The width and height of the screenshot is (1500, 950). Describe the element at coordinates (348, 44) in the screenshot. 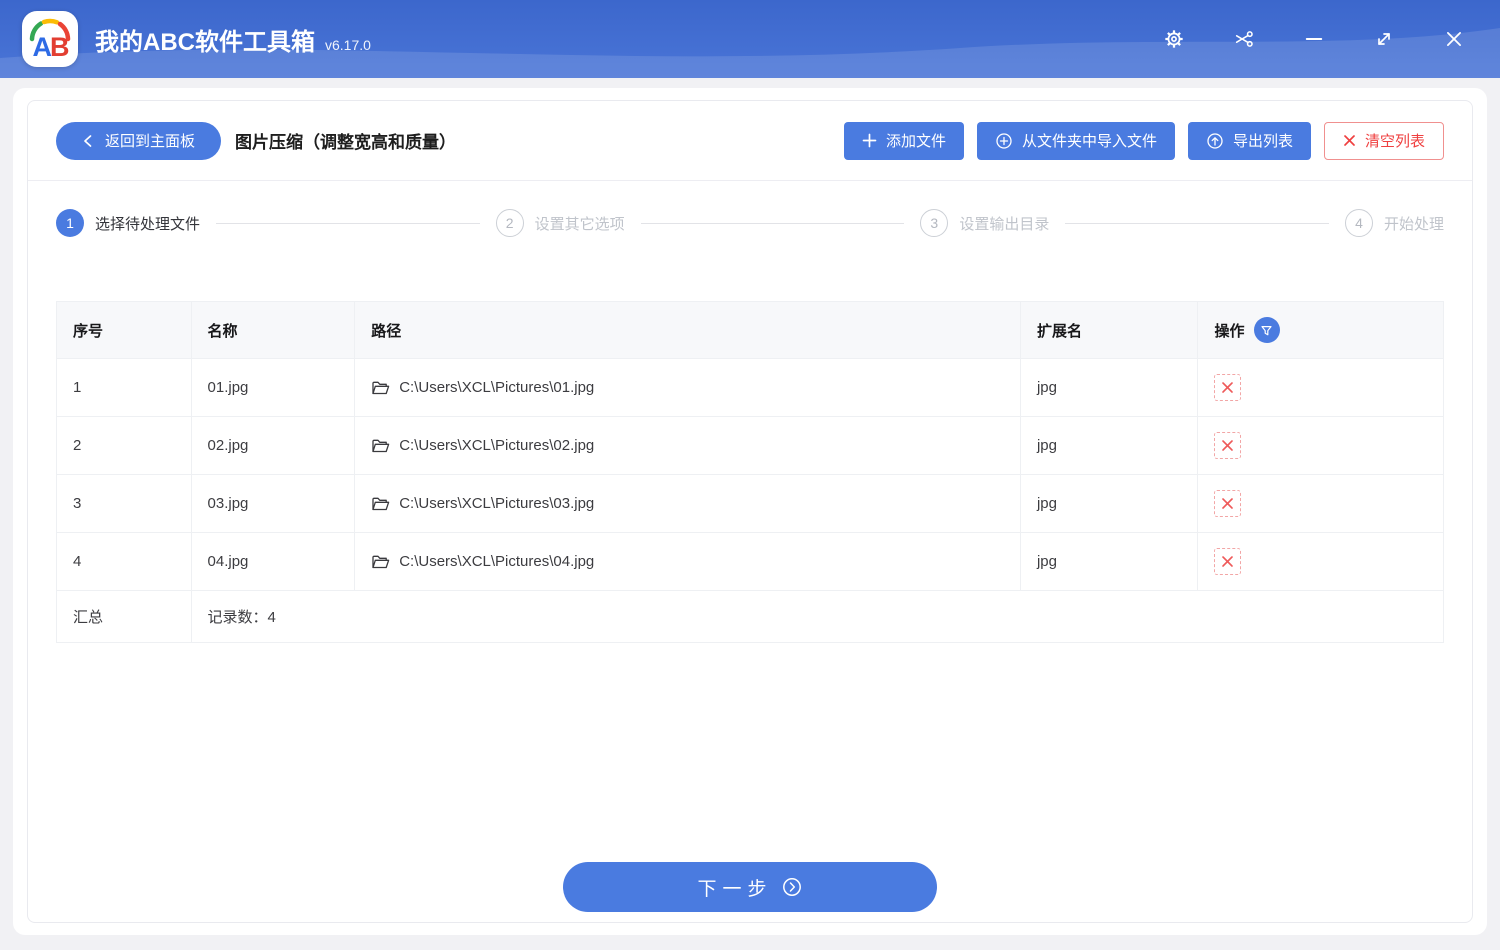

I see `app-version: v6.17.0` at that location.